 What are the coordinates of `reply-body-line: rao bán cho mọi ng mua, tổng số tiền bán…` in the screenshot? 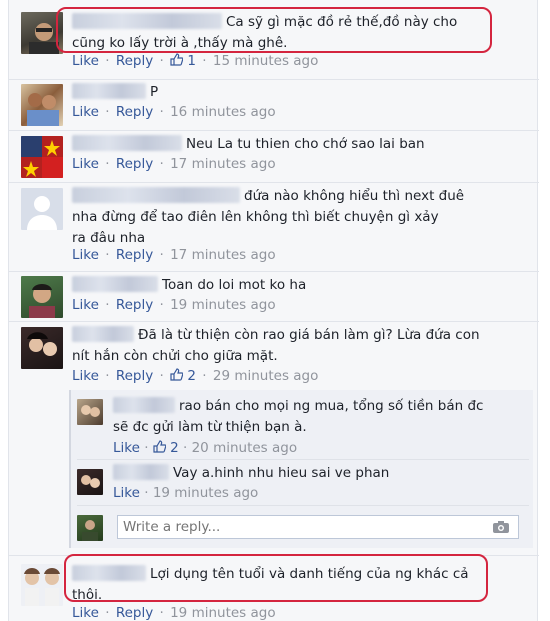 It's located at (331, 406).